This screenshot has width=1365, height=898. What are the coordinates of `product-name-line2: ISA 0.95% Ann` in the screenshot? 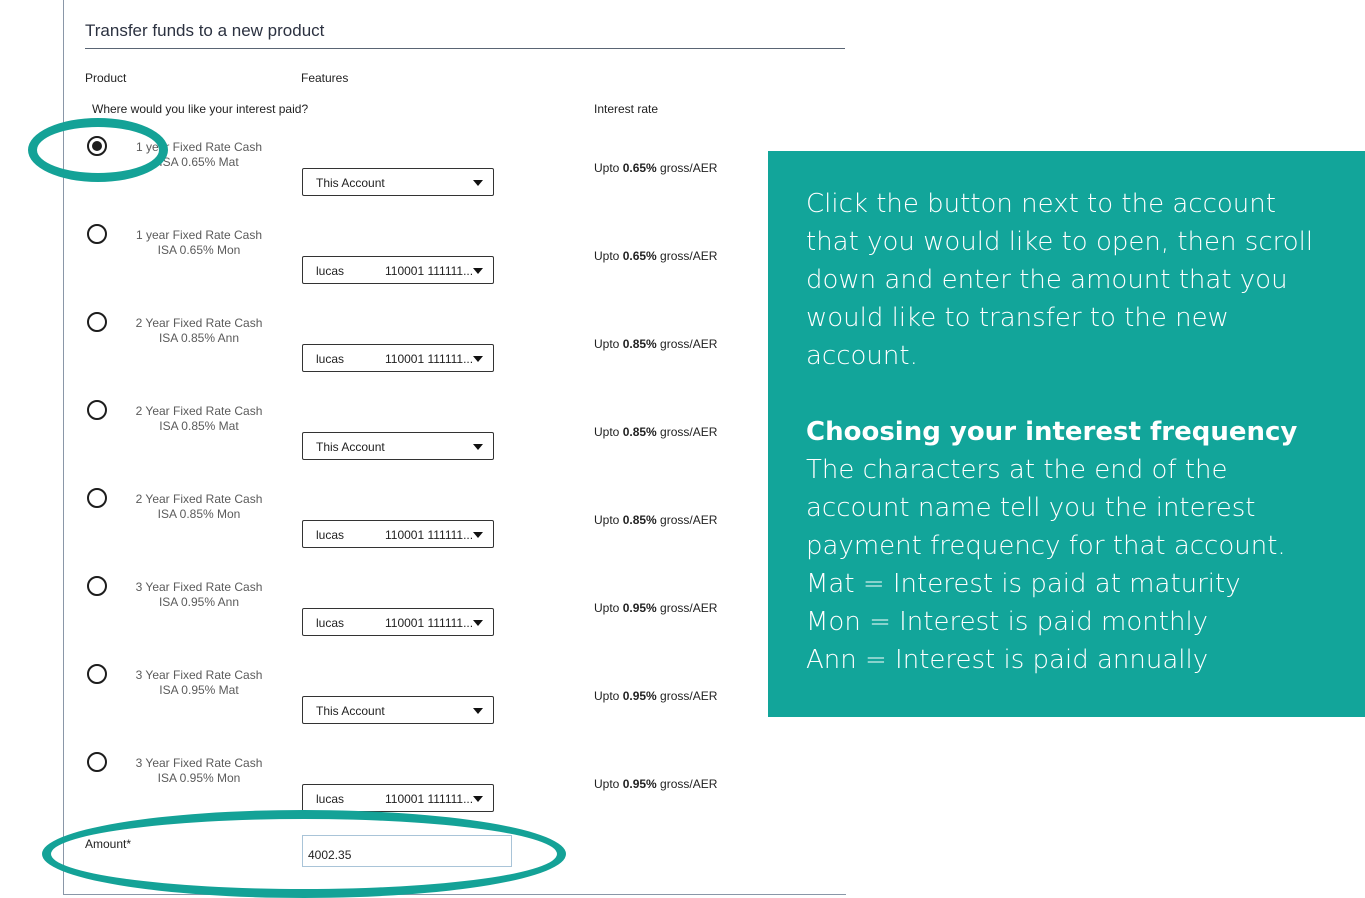 It's located at (199, 602).